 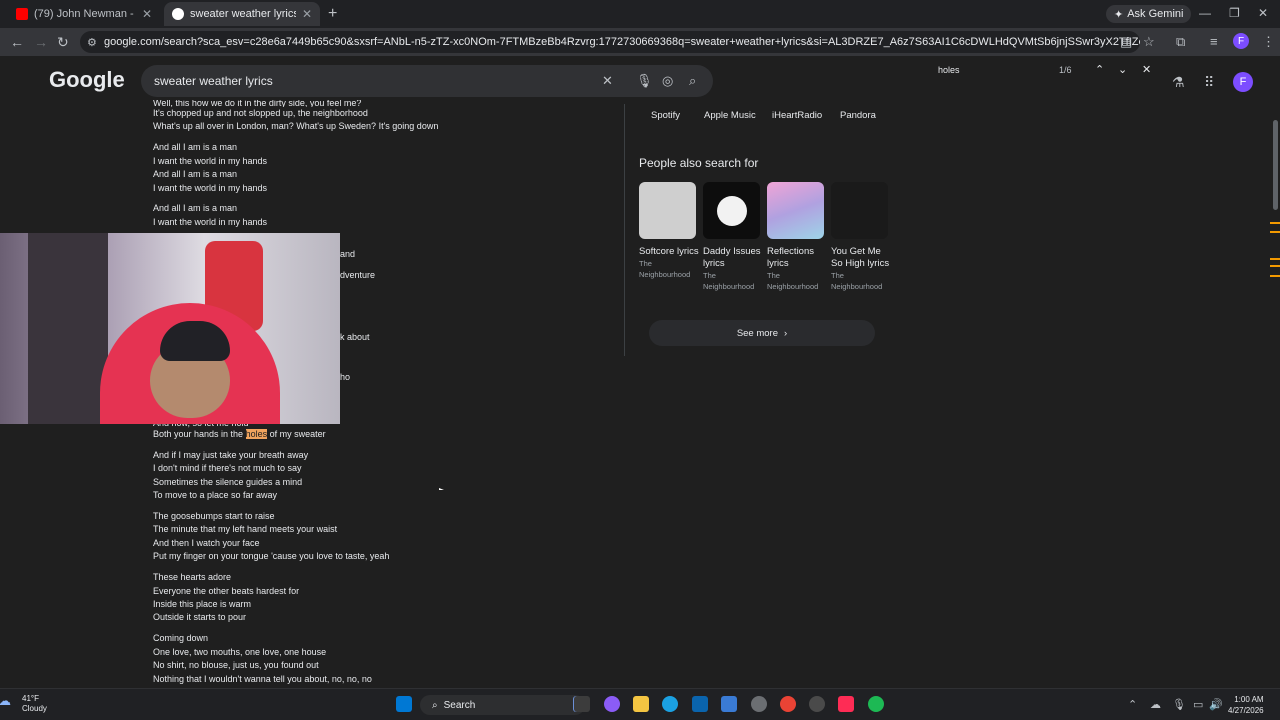 What do you see at coordinates (769, 118) in the screenshot?
I see `streaming-services: Spotify Apple Music iHeartRadio Pandora` at bounding box center [769, 118].